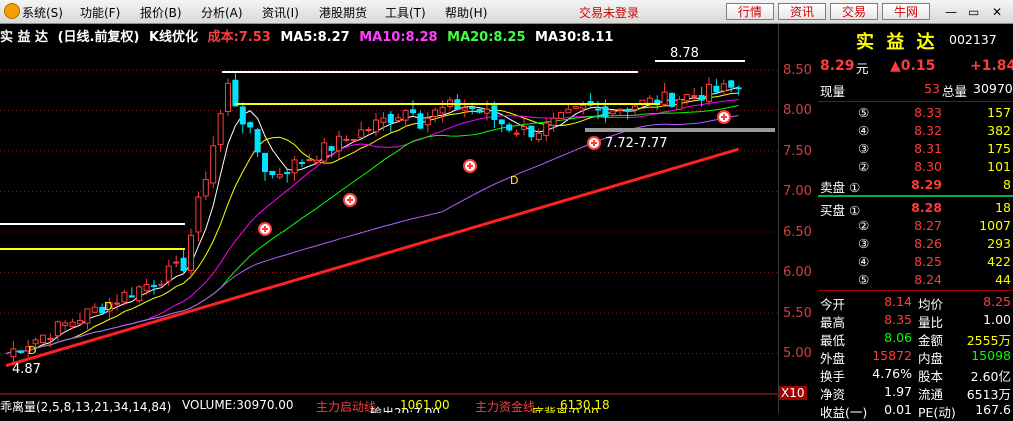 This screenshot has height=421, width=1013. What do you see at coordinates (973, 39) in the screenshot?
I see `quote-stock-code: 002137` at bounding box center [973, 39].